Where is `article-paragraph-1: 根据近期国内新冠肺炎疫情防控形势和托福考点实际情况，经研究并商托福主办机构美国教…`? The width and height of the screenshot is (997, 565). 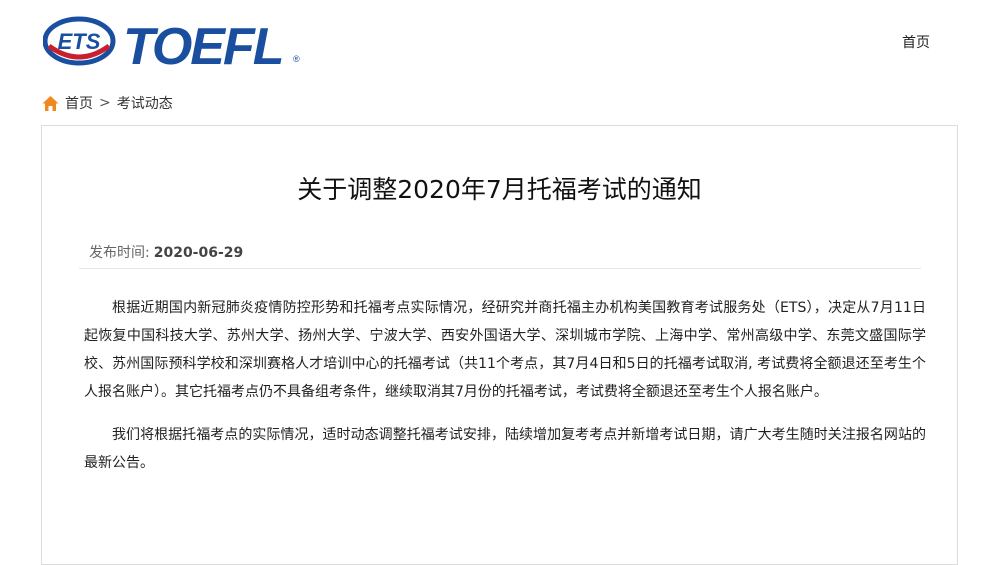 article-paragraph-1: 根据近期国内新冠肺炎疫情防控形势和托福考点实际情况，经研究并商托福主办机构美国教… is located at coordinates (505, 350).